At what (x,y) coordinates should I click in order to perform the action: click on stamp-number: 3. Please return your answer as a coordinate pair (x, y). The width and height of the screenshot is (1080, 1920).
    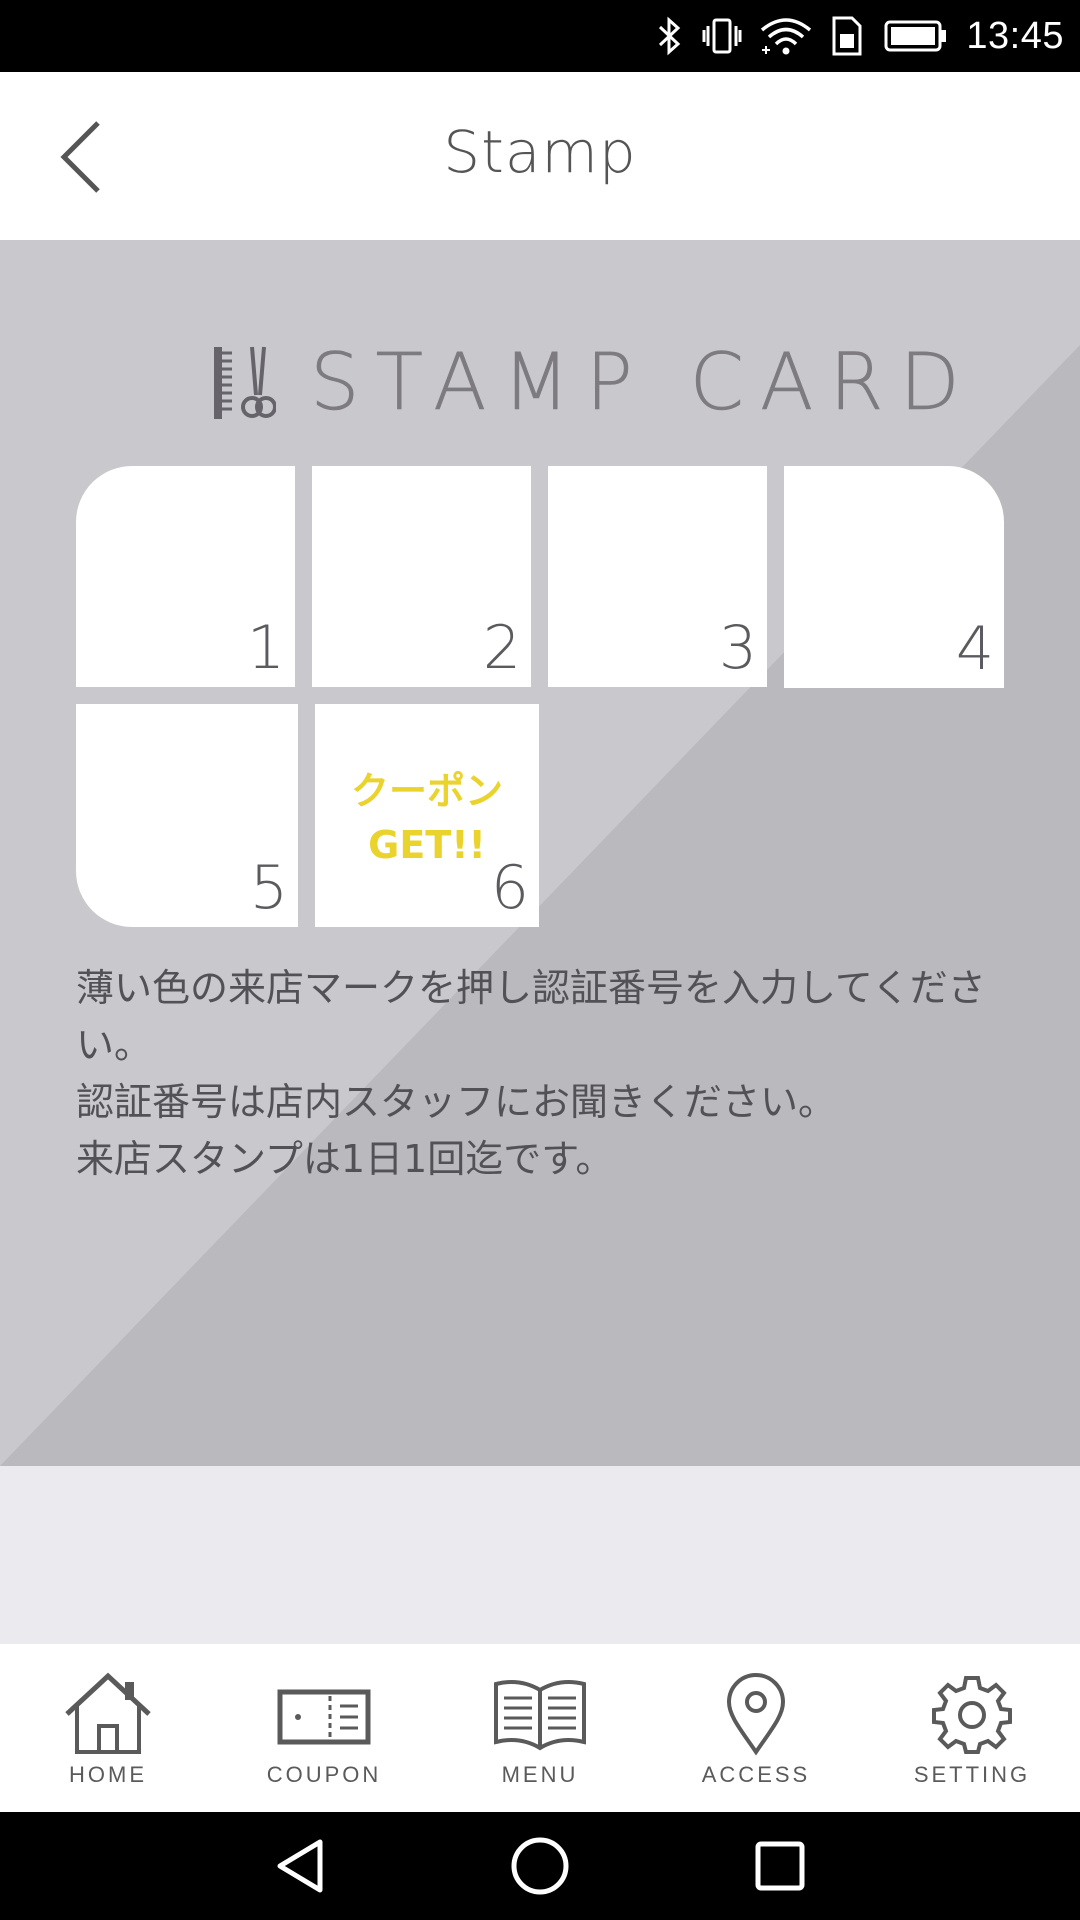
    Looking at the image, I should click on (737, 648).